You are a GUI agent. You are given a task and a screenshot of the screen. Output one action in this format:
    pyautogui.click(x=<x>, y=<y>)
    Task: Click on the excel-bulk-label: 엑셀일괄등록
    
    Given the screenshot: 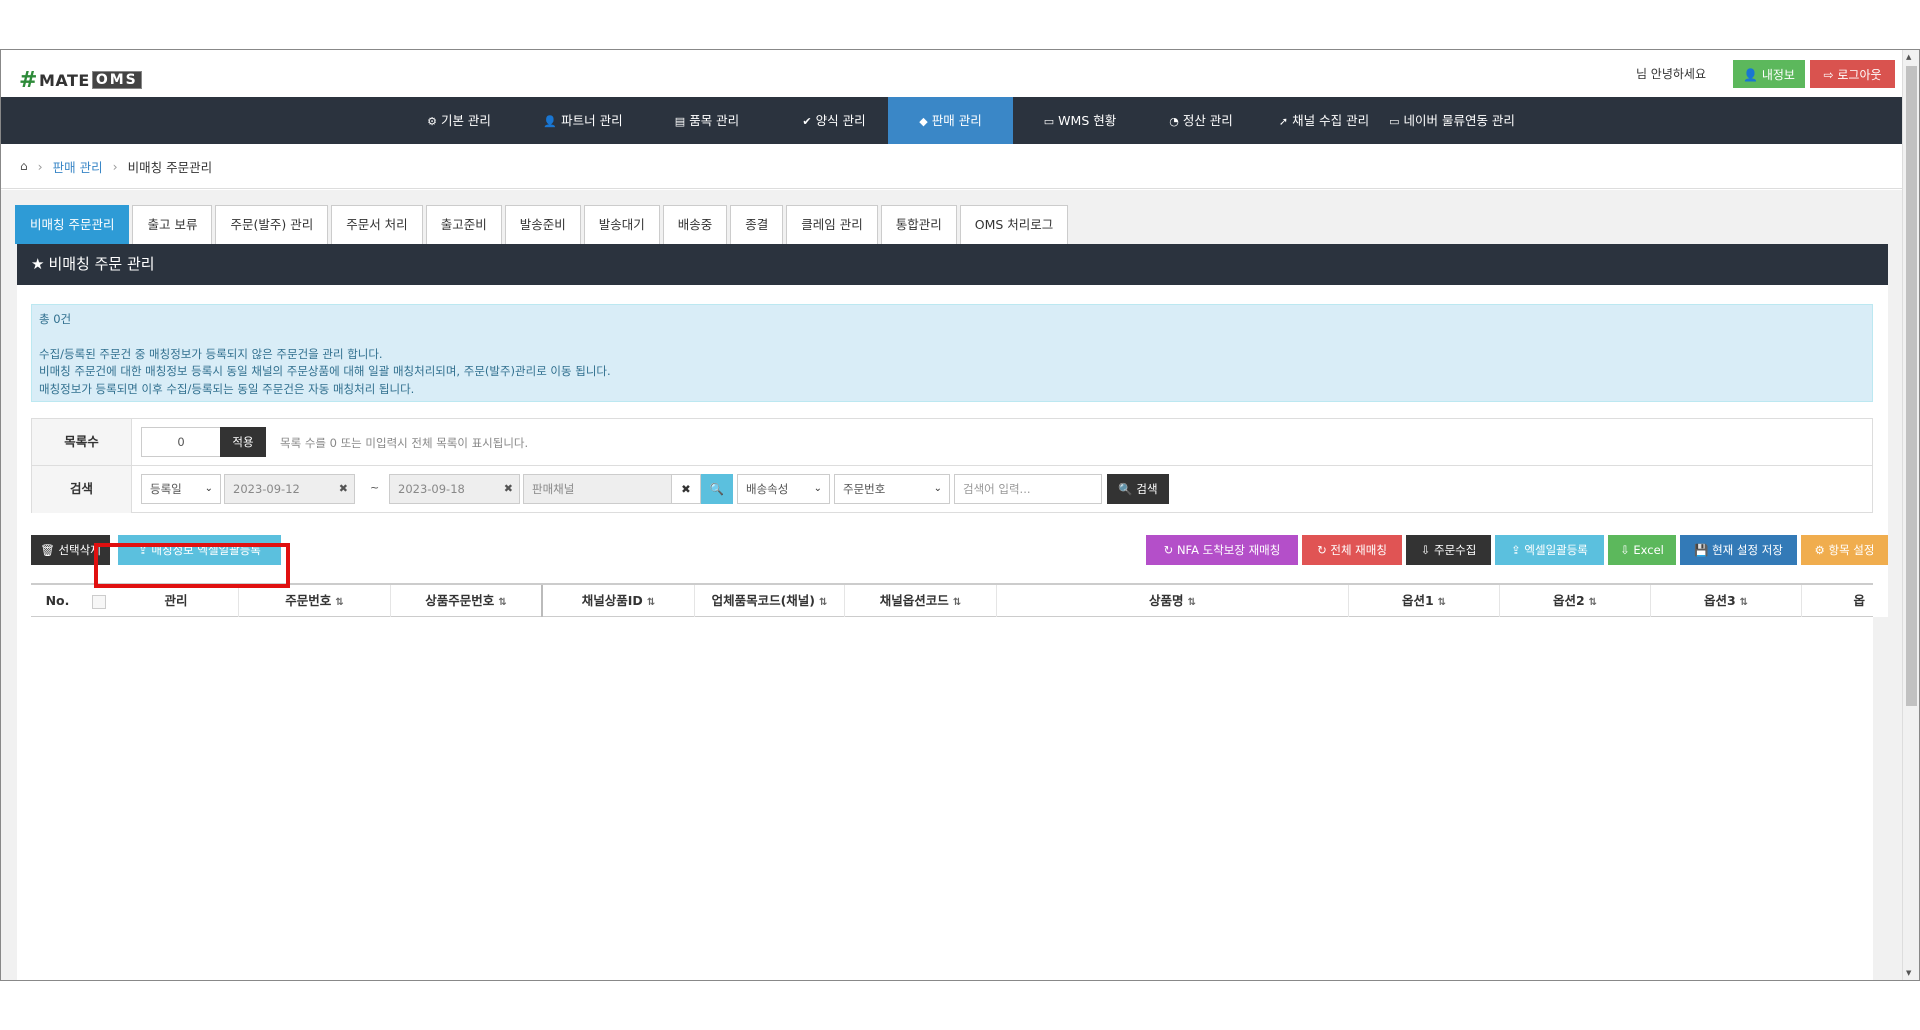 What is the action you would take?
    pyautogui.click(x=1556, y=550)
    